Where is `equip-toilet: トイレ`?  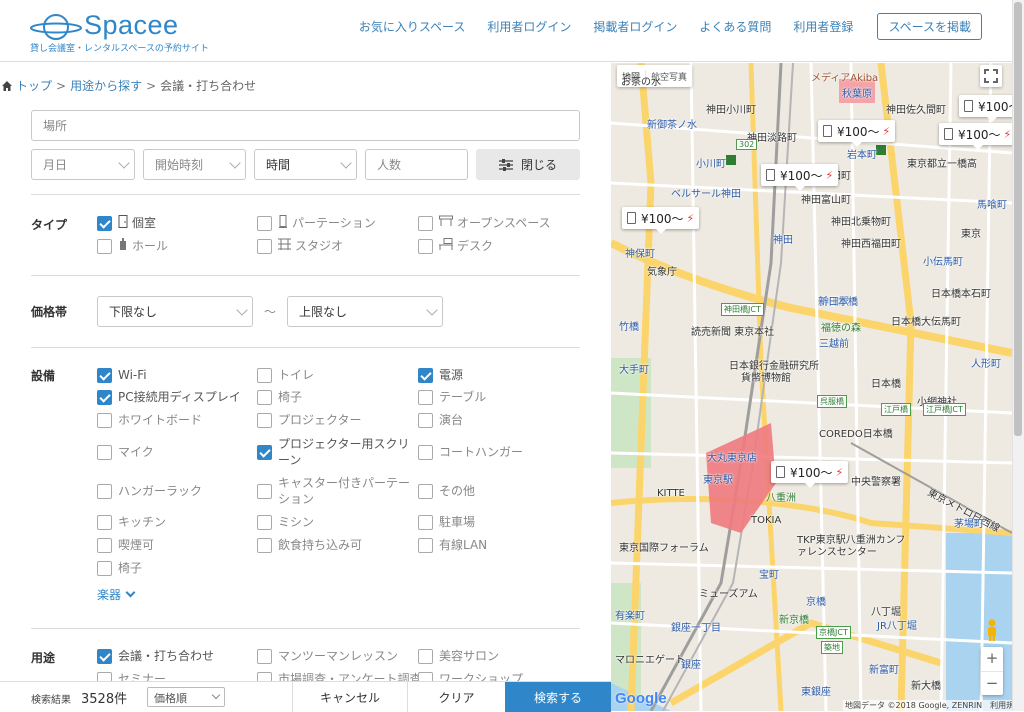 equip-toilet: トイレ is located at coordinates (285, 375).